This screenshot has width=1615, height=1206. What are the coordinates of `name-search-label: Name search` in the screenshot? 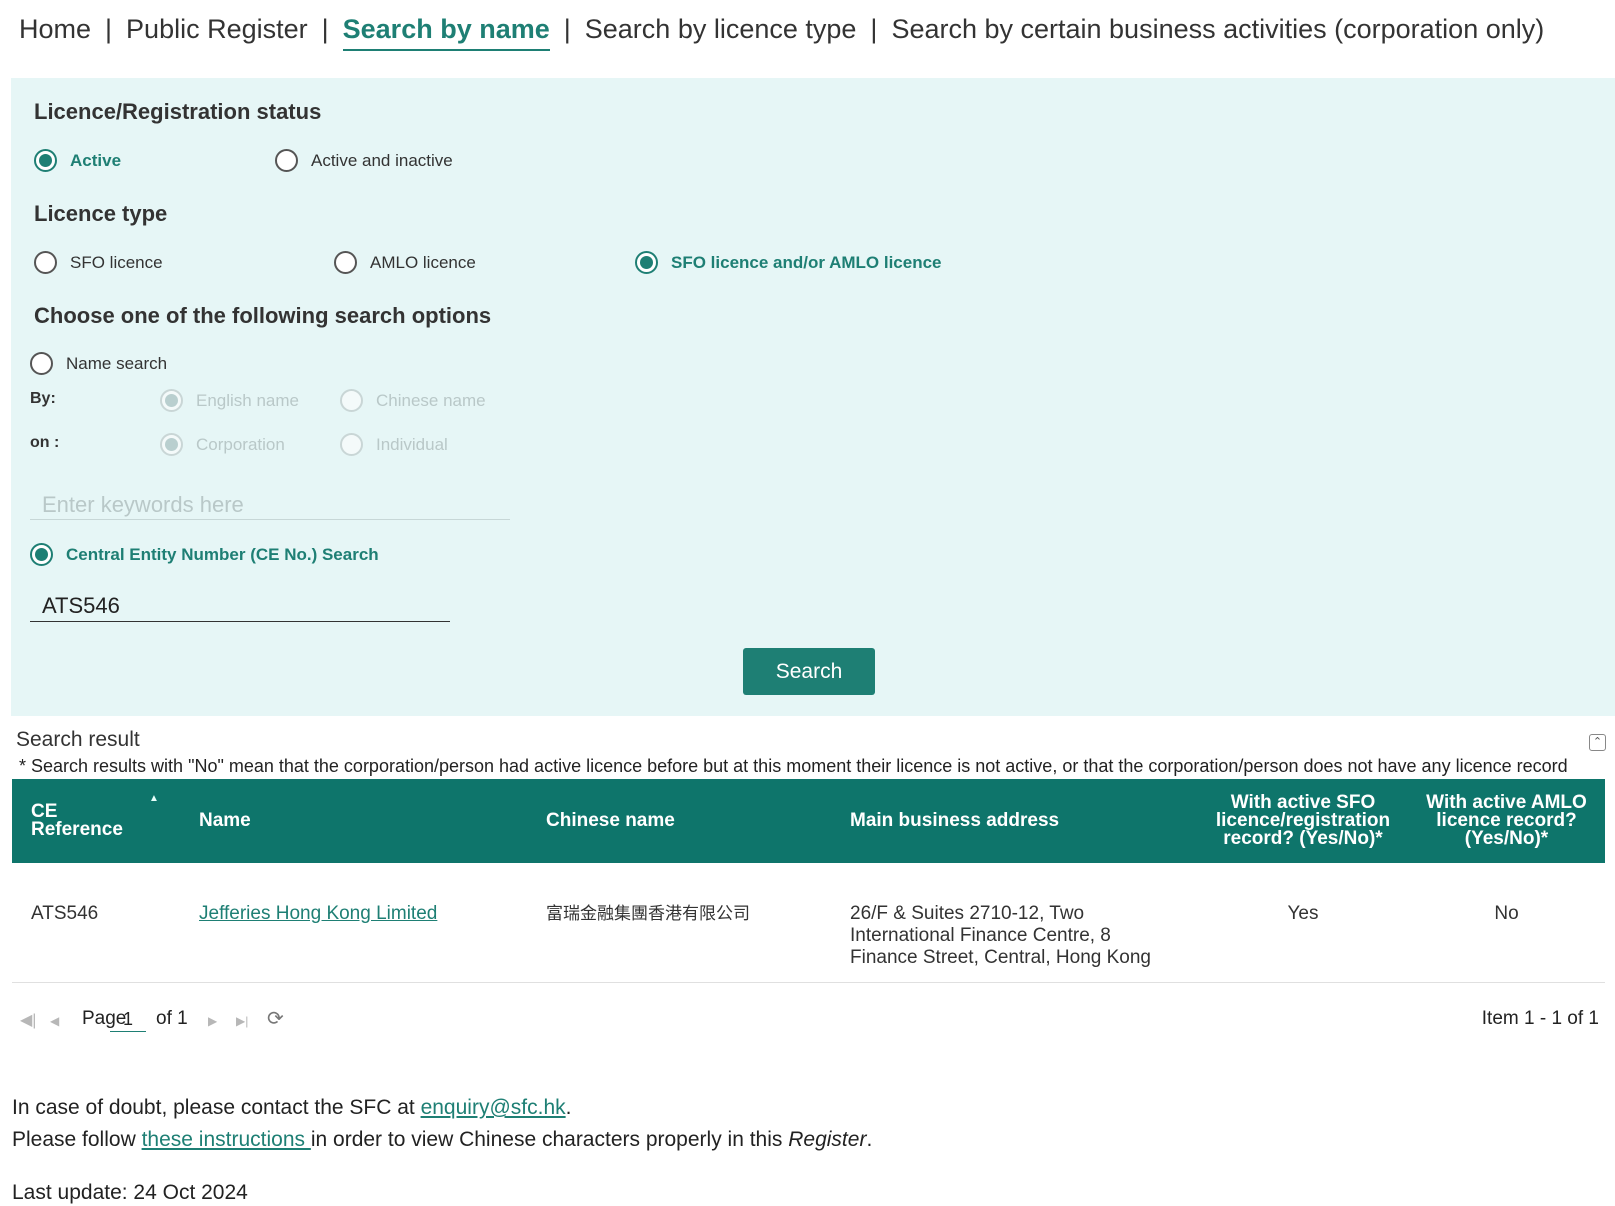 It's located at (117, 363).